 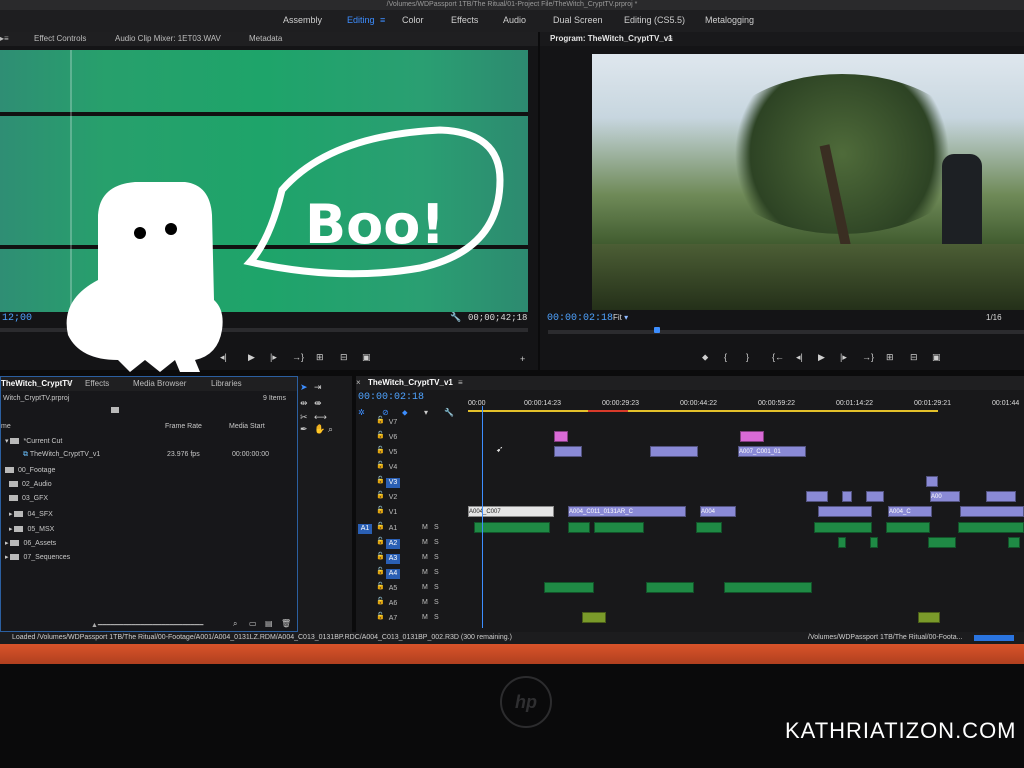 I want to click on play-icon: ▶, so click(x=821, y=357).